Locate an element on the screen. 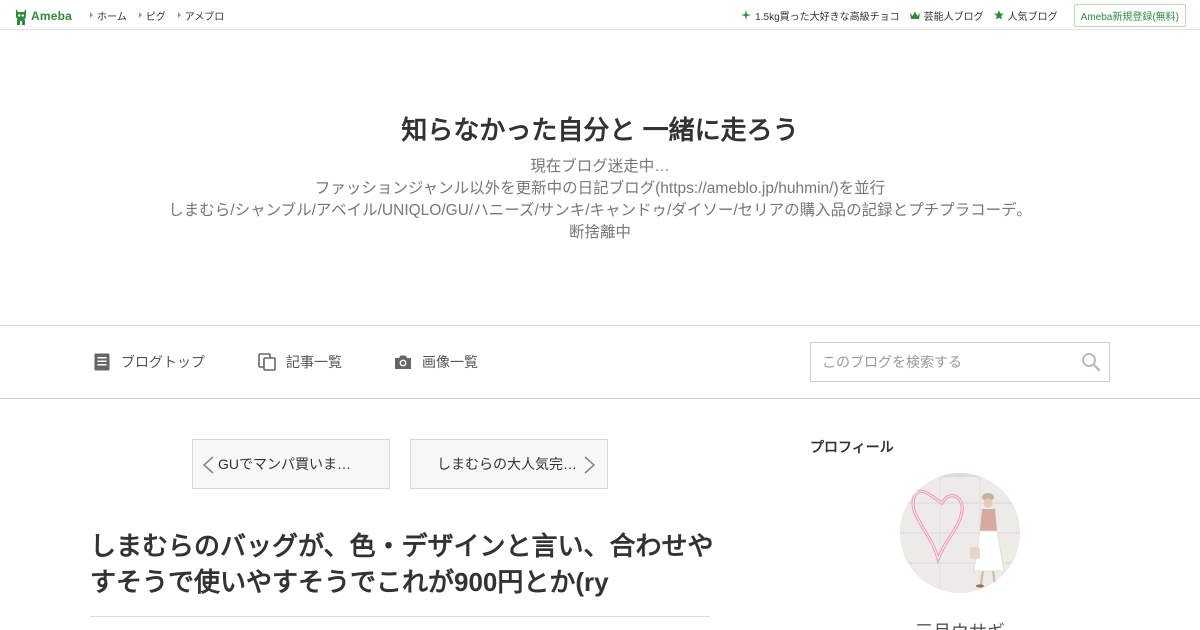  profile-heading: プロフィール is located at coordinates (852, 447).